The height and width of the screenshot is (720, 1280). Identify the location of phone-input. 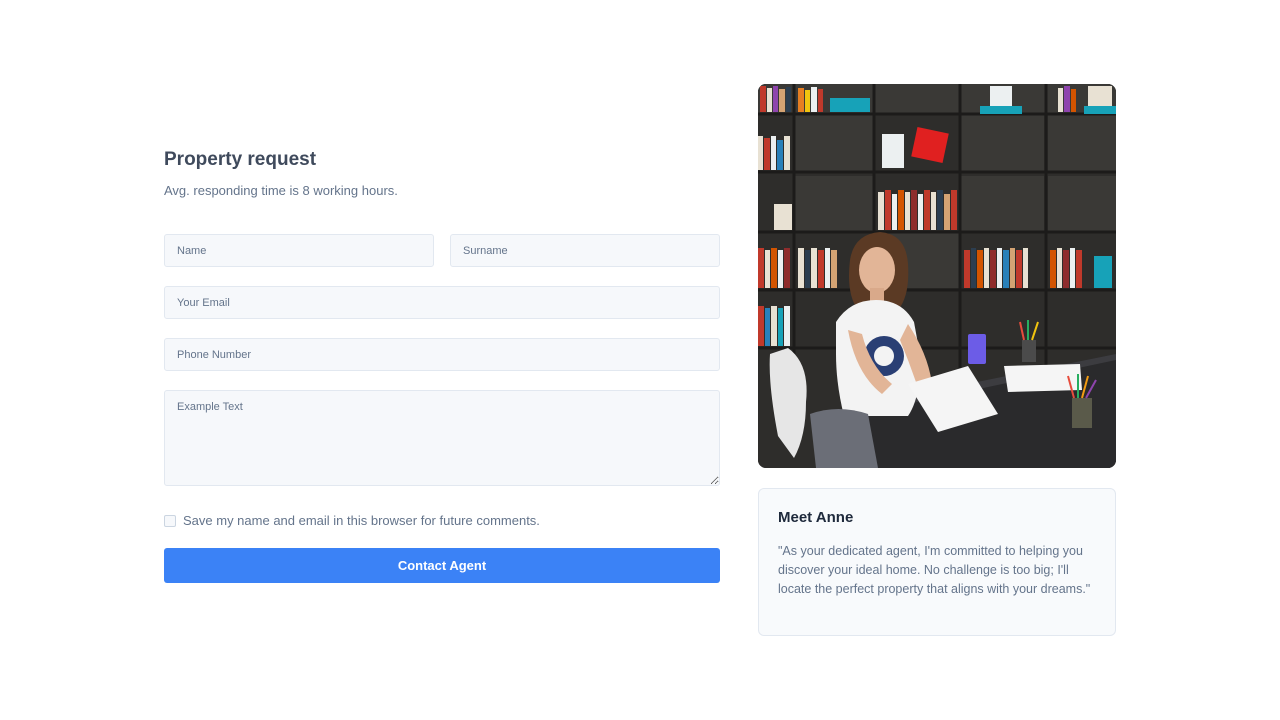
(442, 354).